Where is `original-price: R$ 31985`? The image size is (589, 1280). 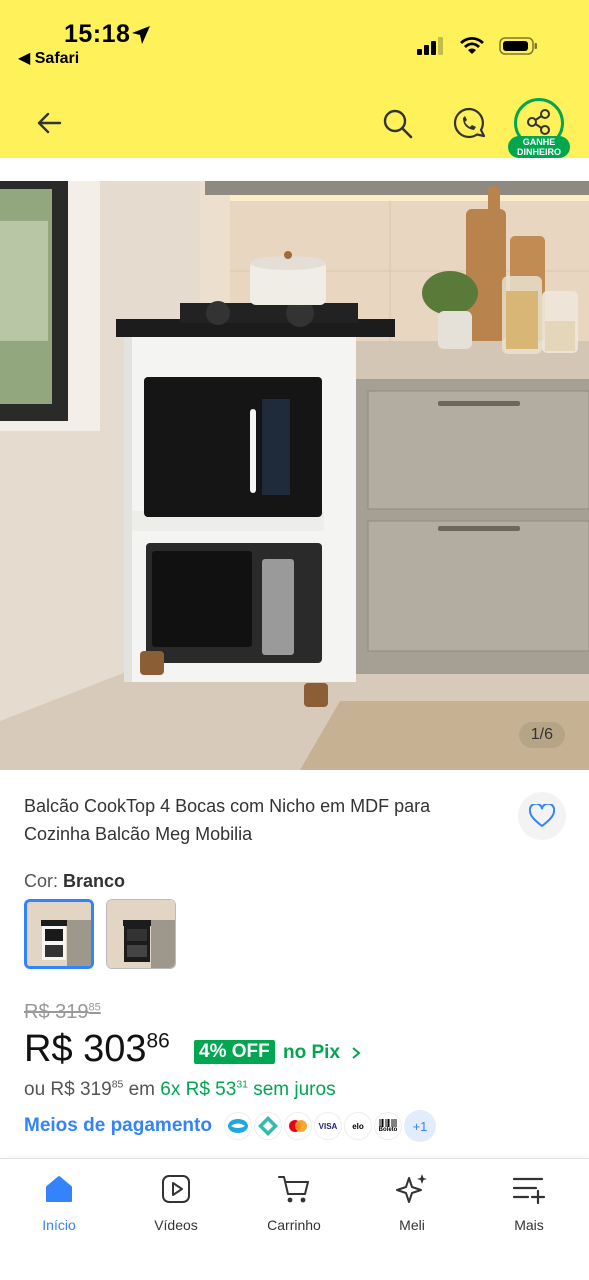
original-price: R$ 31985 is located at coordinates (62, 1012).